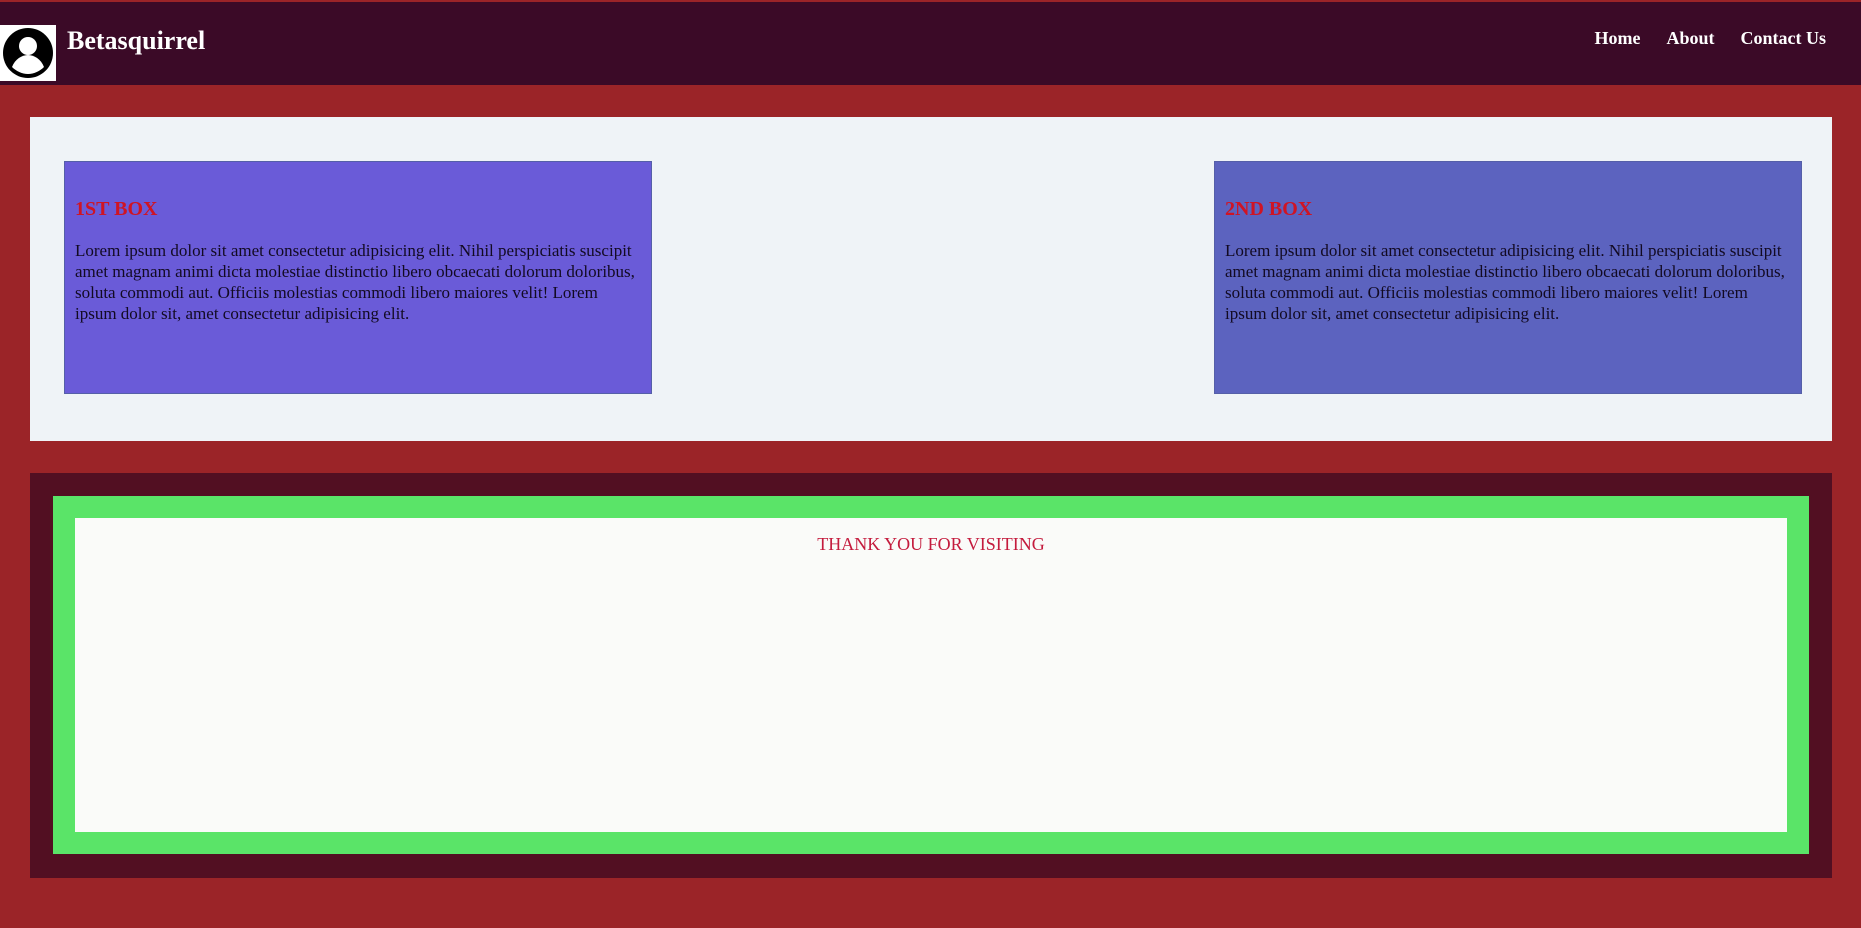  What do you see at coordinates (116, 209) in the screenshot?
I see `first-box-title: 1ST BOX` at bounding box center [116, 209].